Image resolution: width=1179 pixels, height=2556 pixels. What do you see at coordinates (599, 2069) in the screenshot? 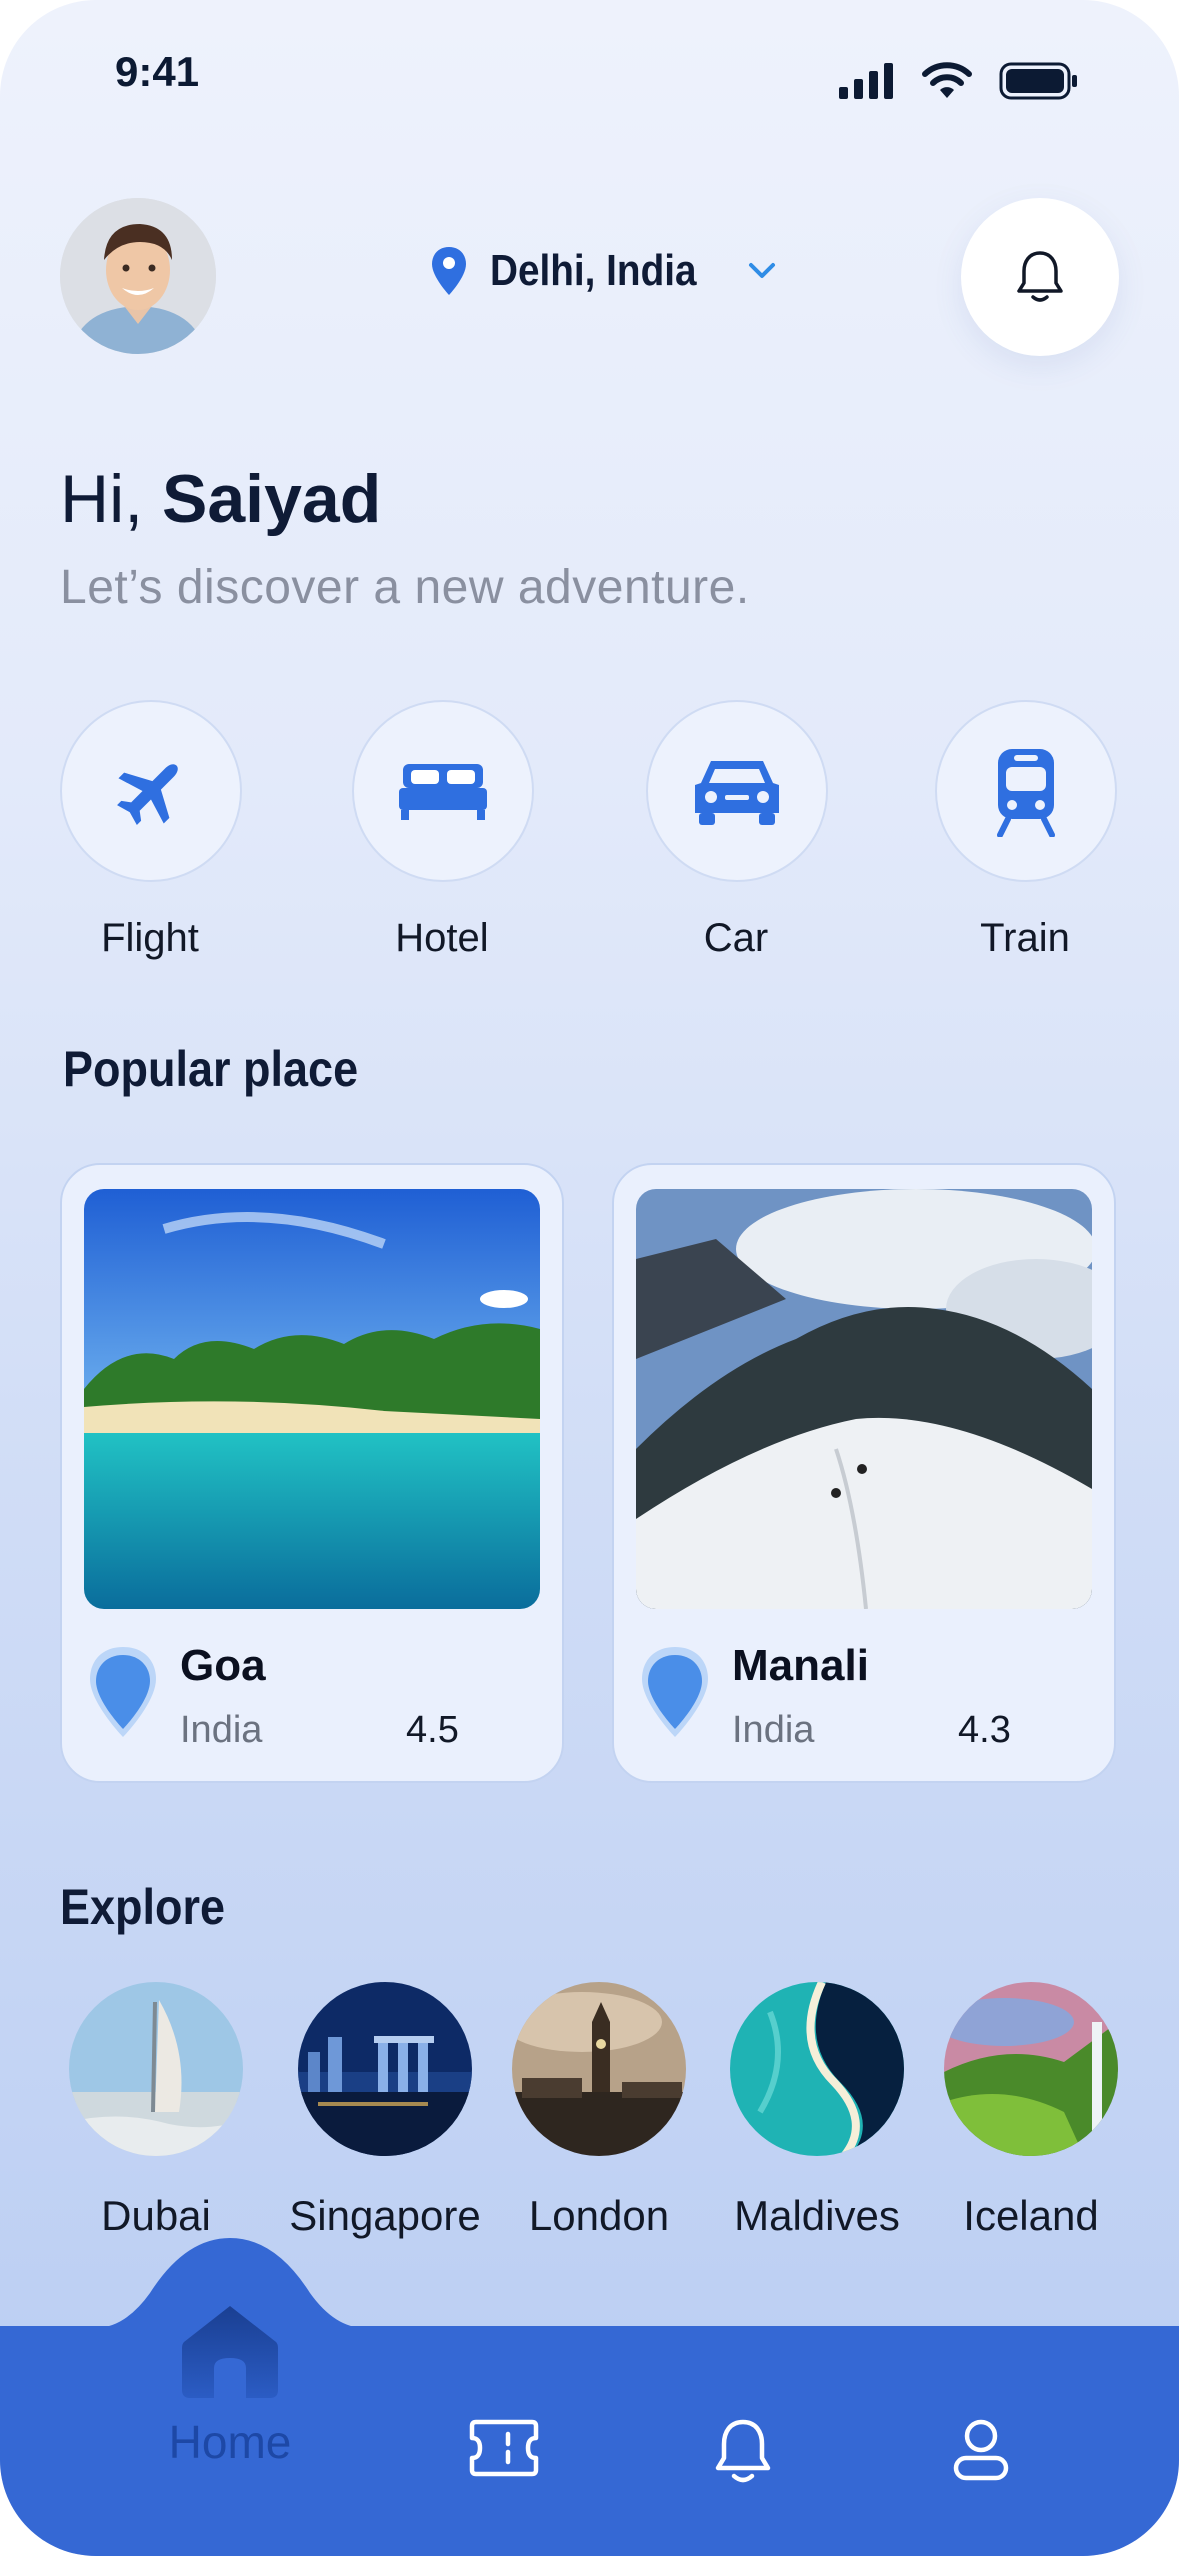
I see `explore-image-london` at bounding box center [599, 2069].